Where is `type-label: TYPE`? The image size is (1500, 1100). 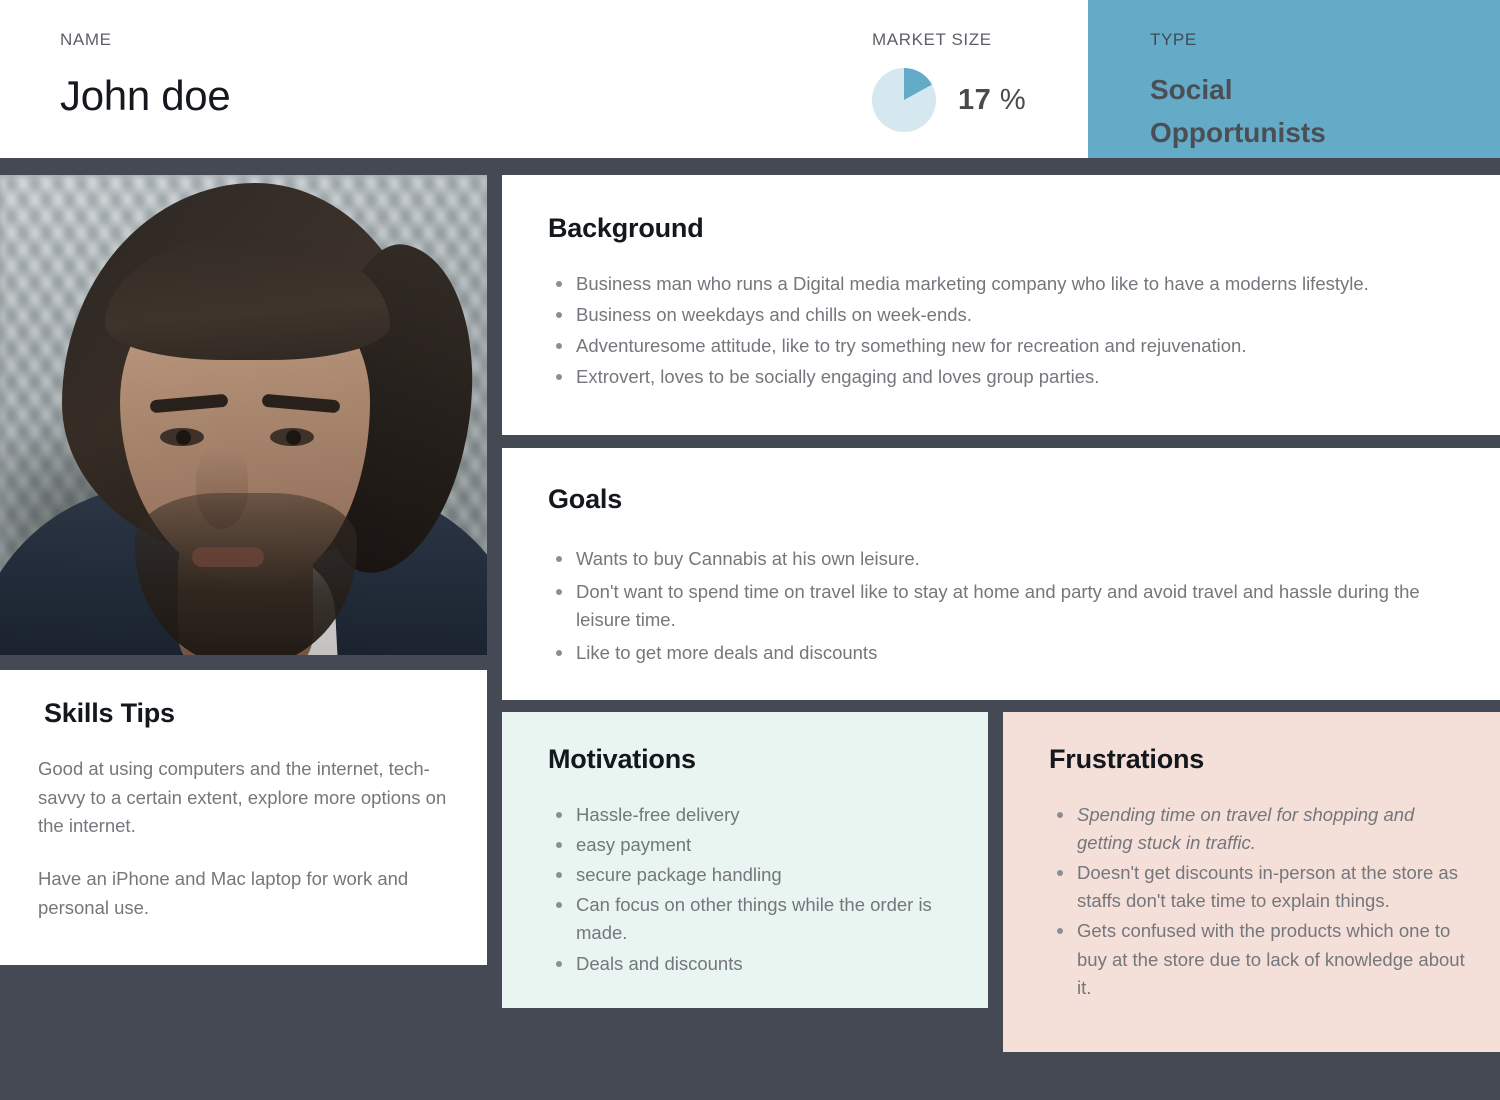 type-label: TYPE is located at coordinates (1173, 39).